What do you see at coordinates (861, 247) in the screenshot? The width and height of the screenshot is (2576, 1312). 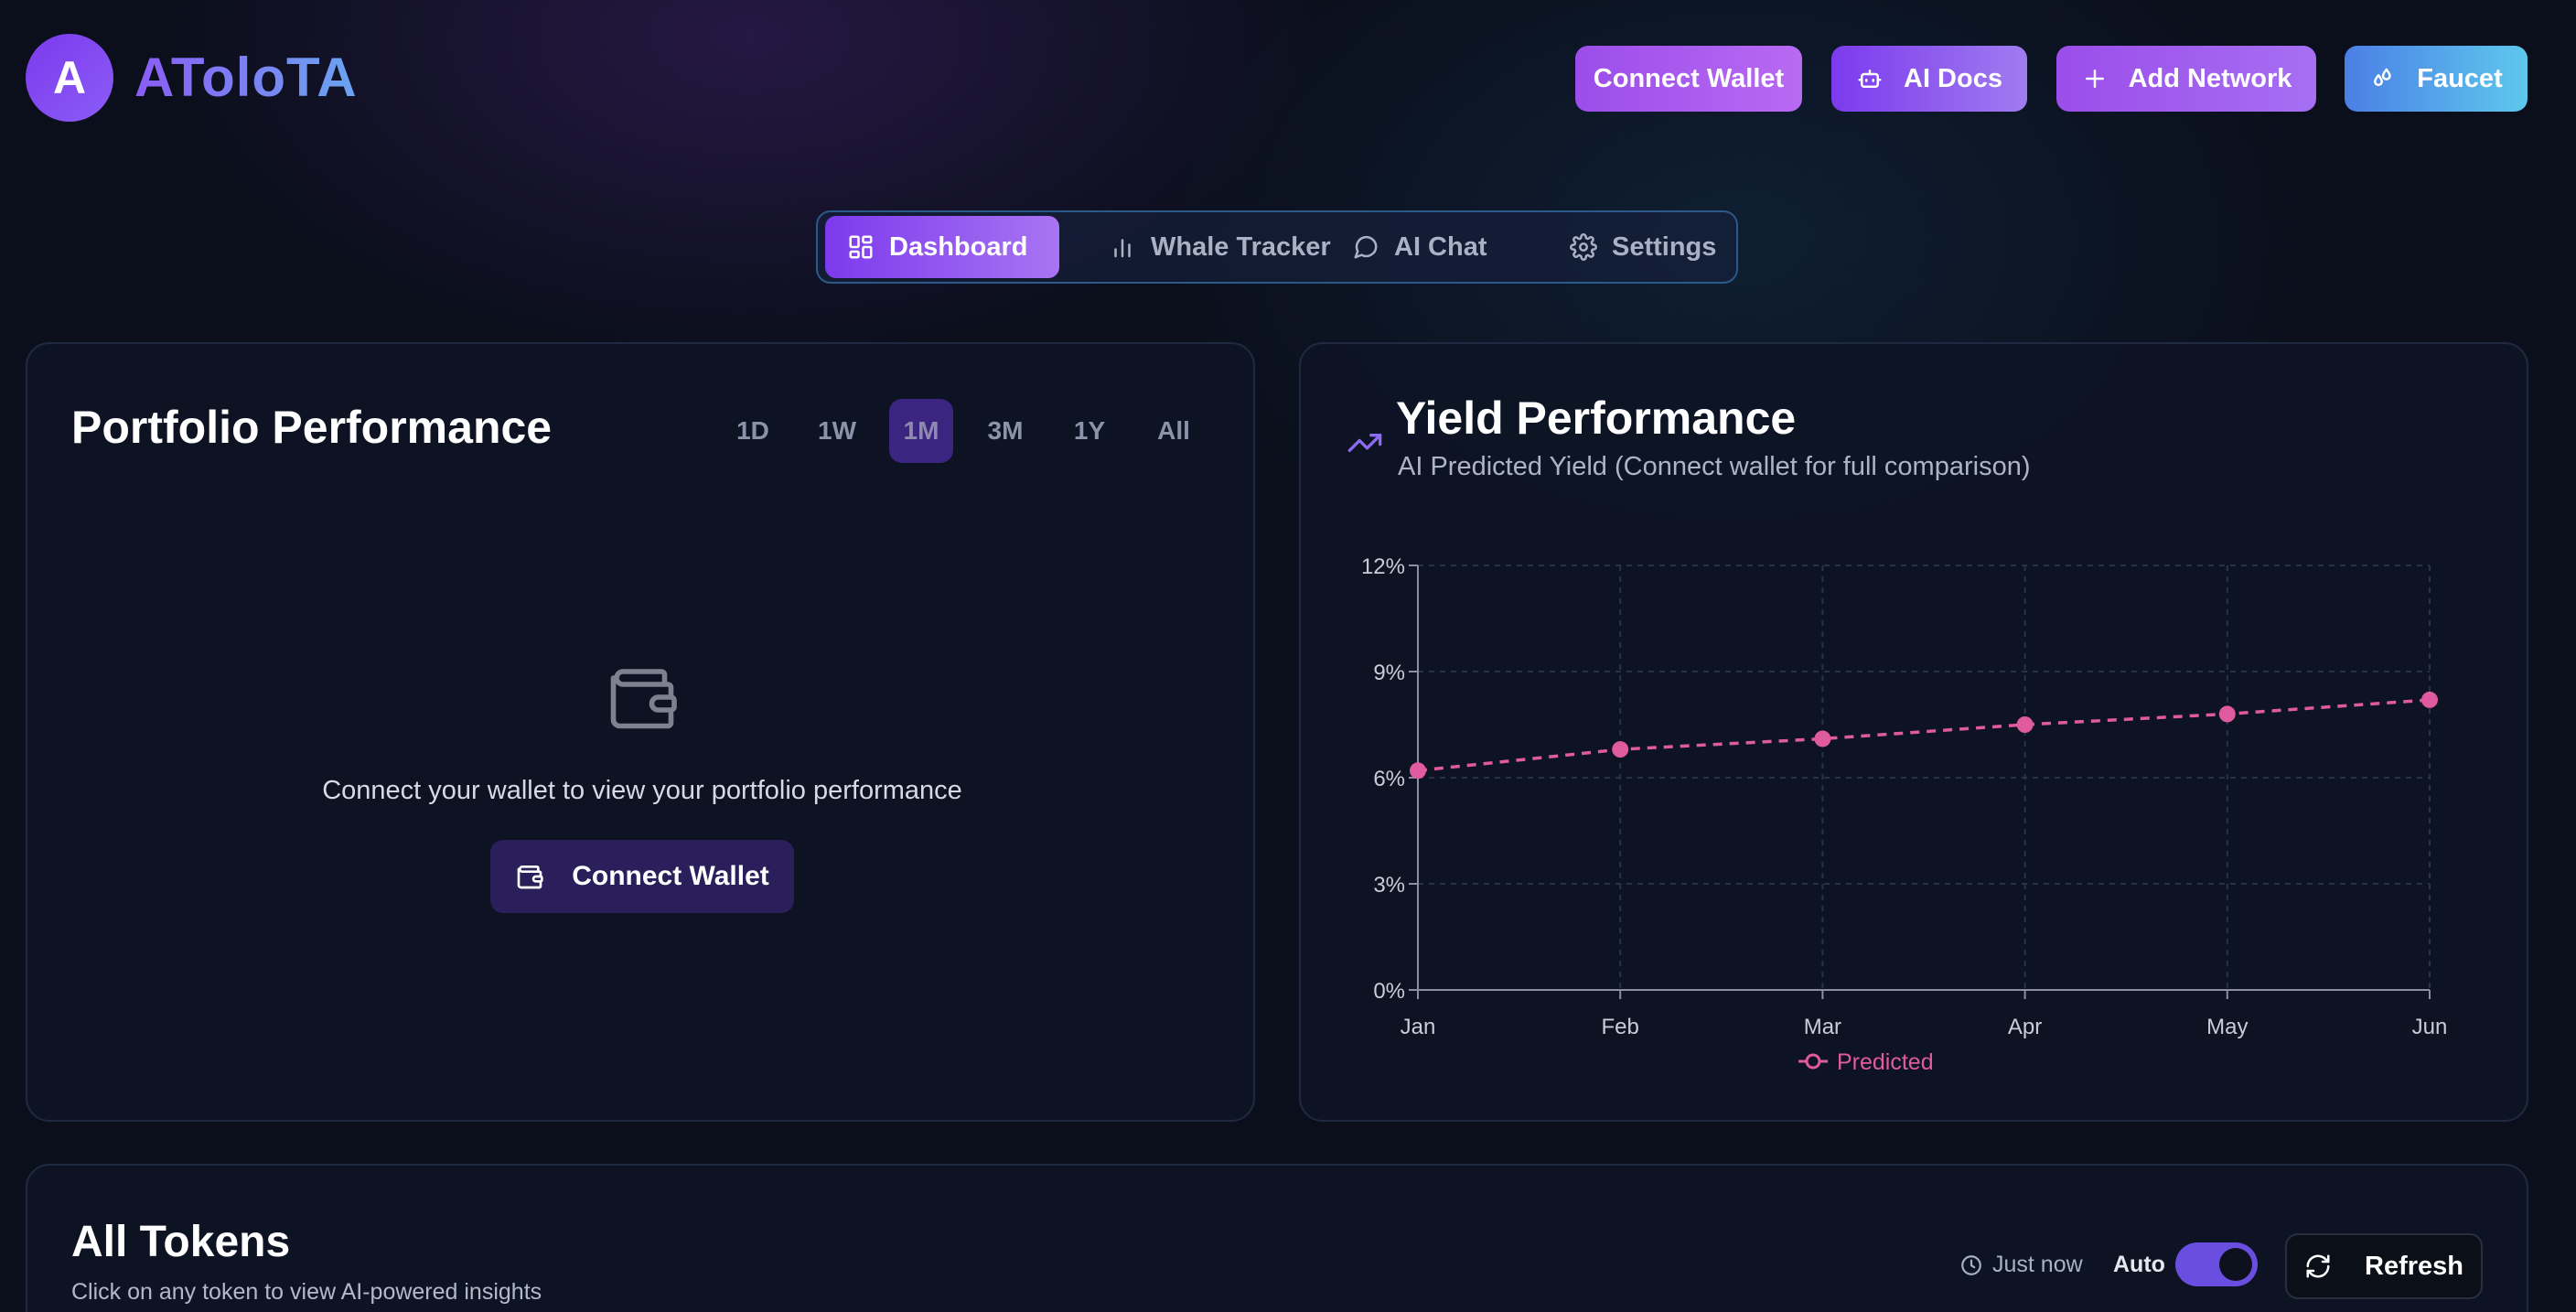 I see `dashboard-icon` at bounding box center [861, 247].